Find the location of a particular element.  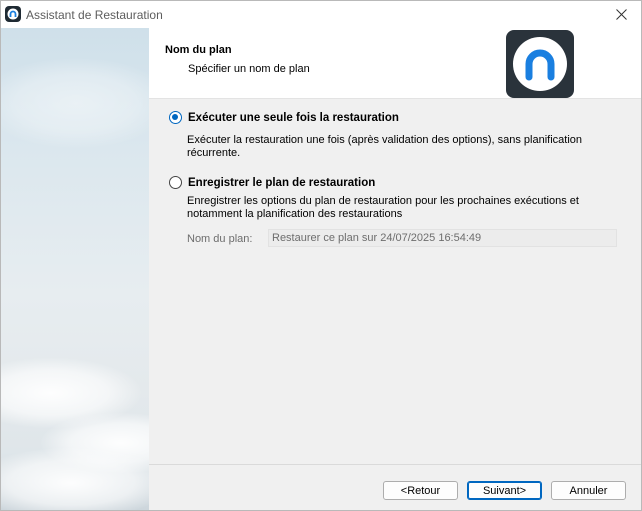

radio-run-once is located at coordinates (175, 117).